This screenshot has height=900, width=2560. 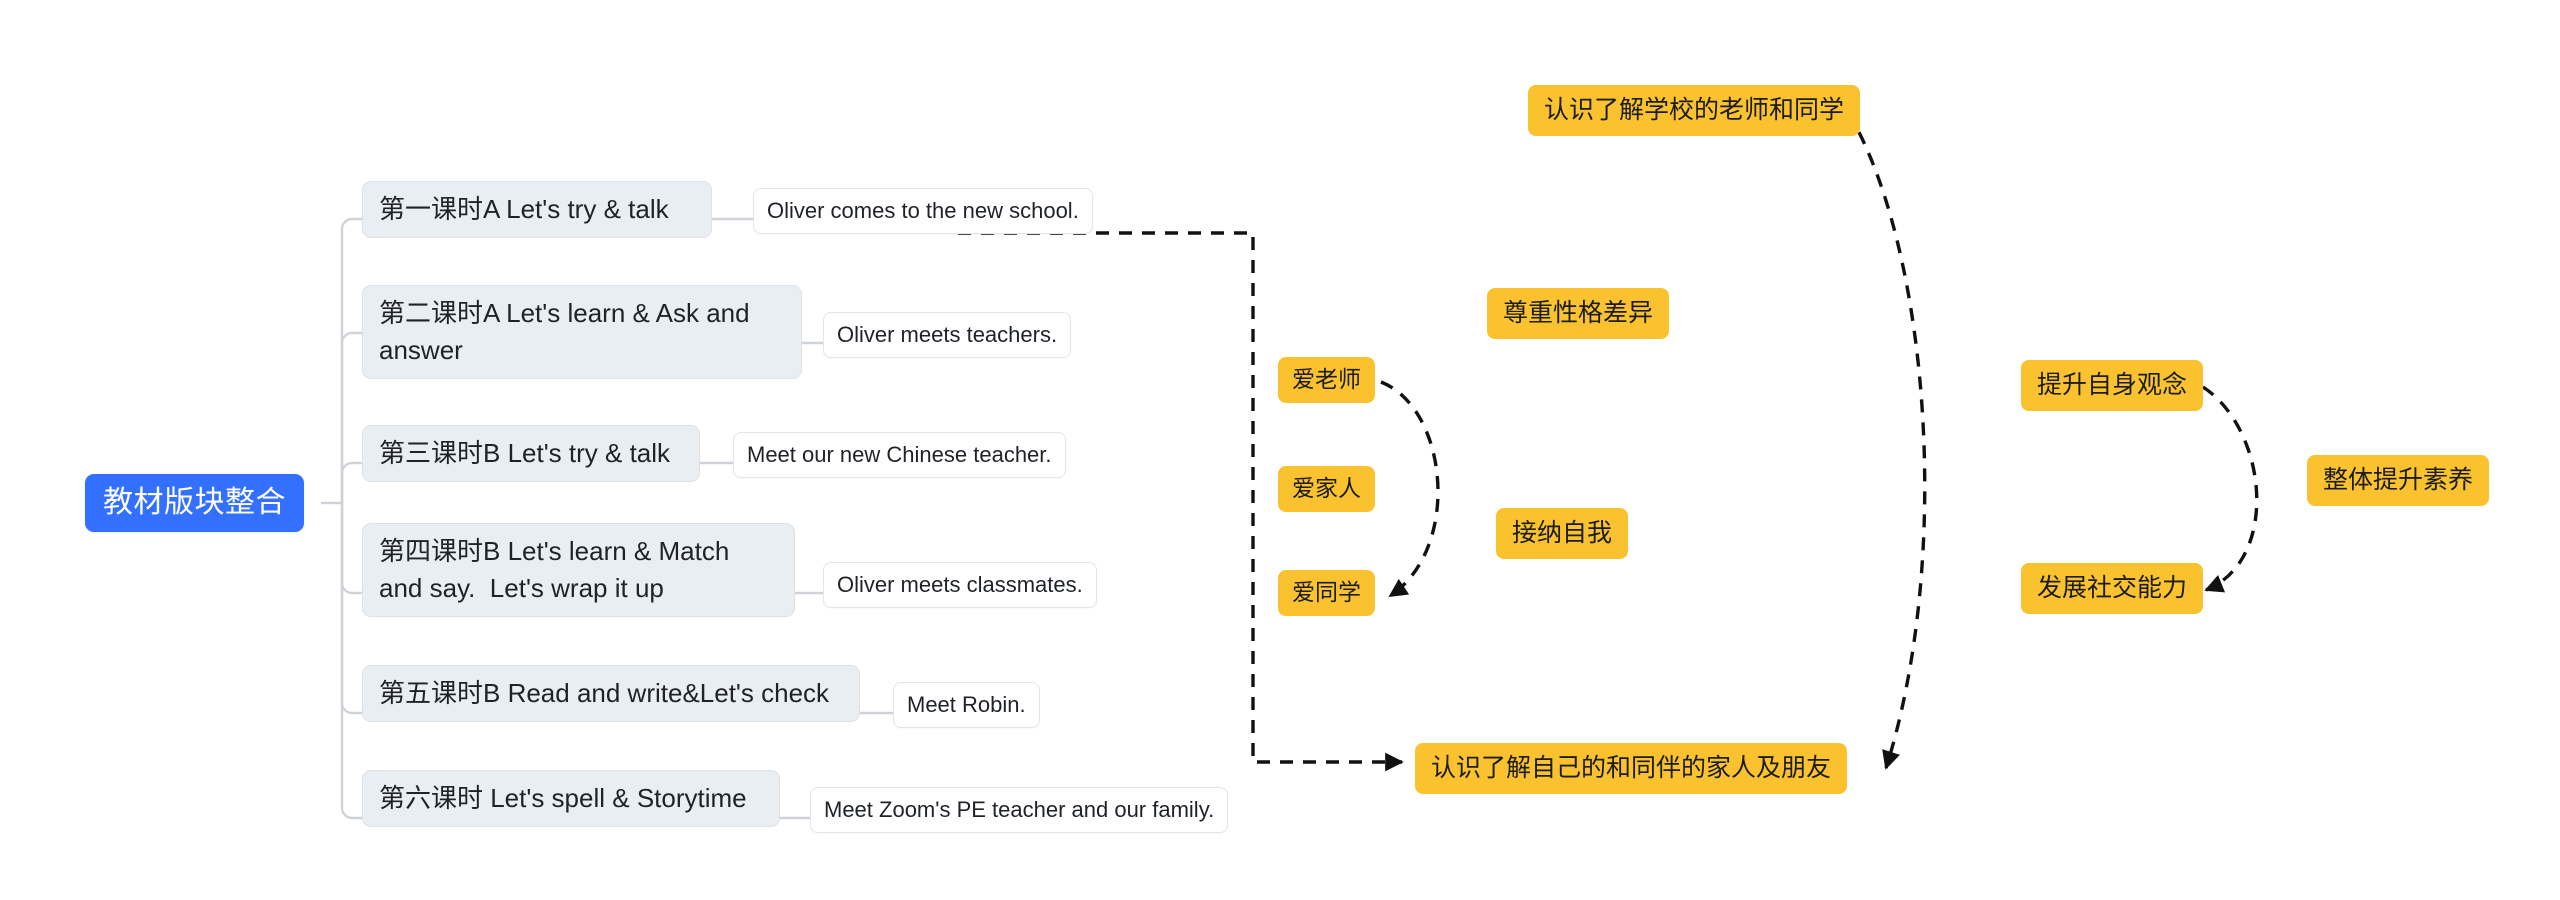 I want to click on root-node: 教材版块整合, so click(x=194, y=503).